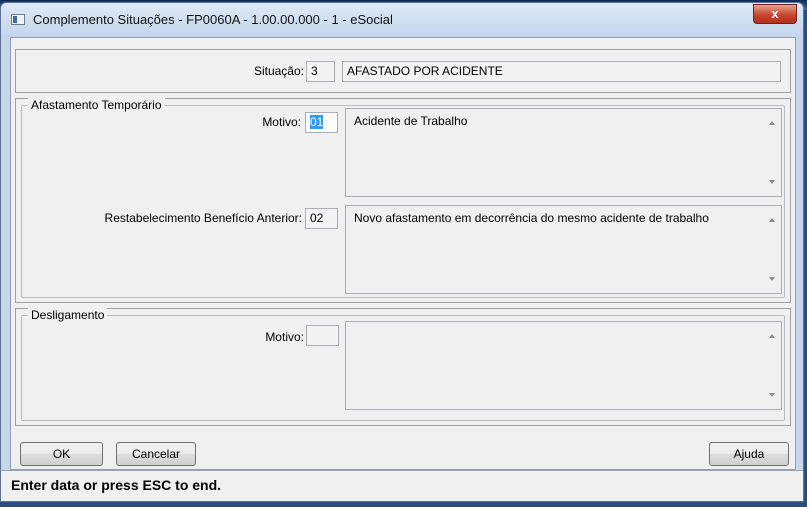 The width and height of the screenshot is (807, 507). What do you see at coordinates (402, 485) in the screenshot?
I see `status-bar: Enter data or press ESC to end.` at bounding box center [402, 485].